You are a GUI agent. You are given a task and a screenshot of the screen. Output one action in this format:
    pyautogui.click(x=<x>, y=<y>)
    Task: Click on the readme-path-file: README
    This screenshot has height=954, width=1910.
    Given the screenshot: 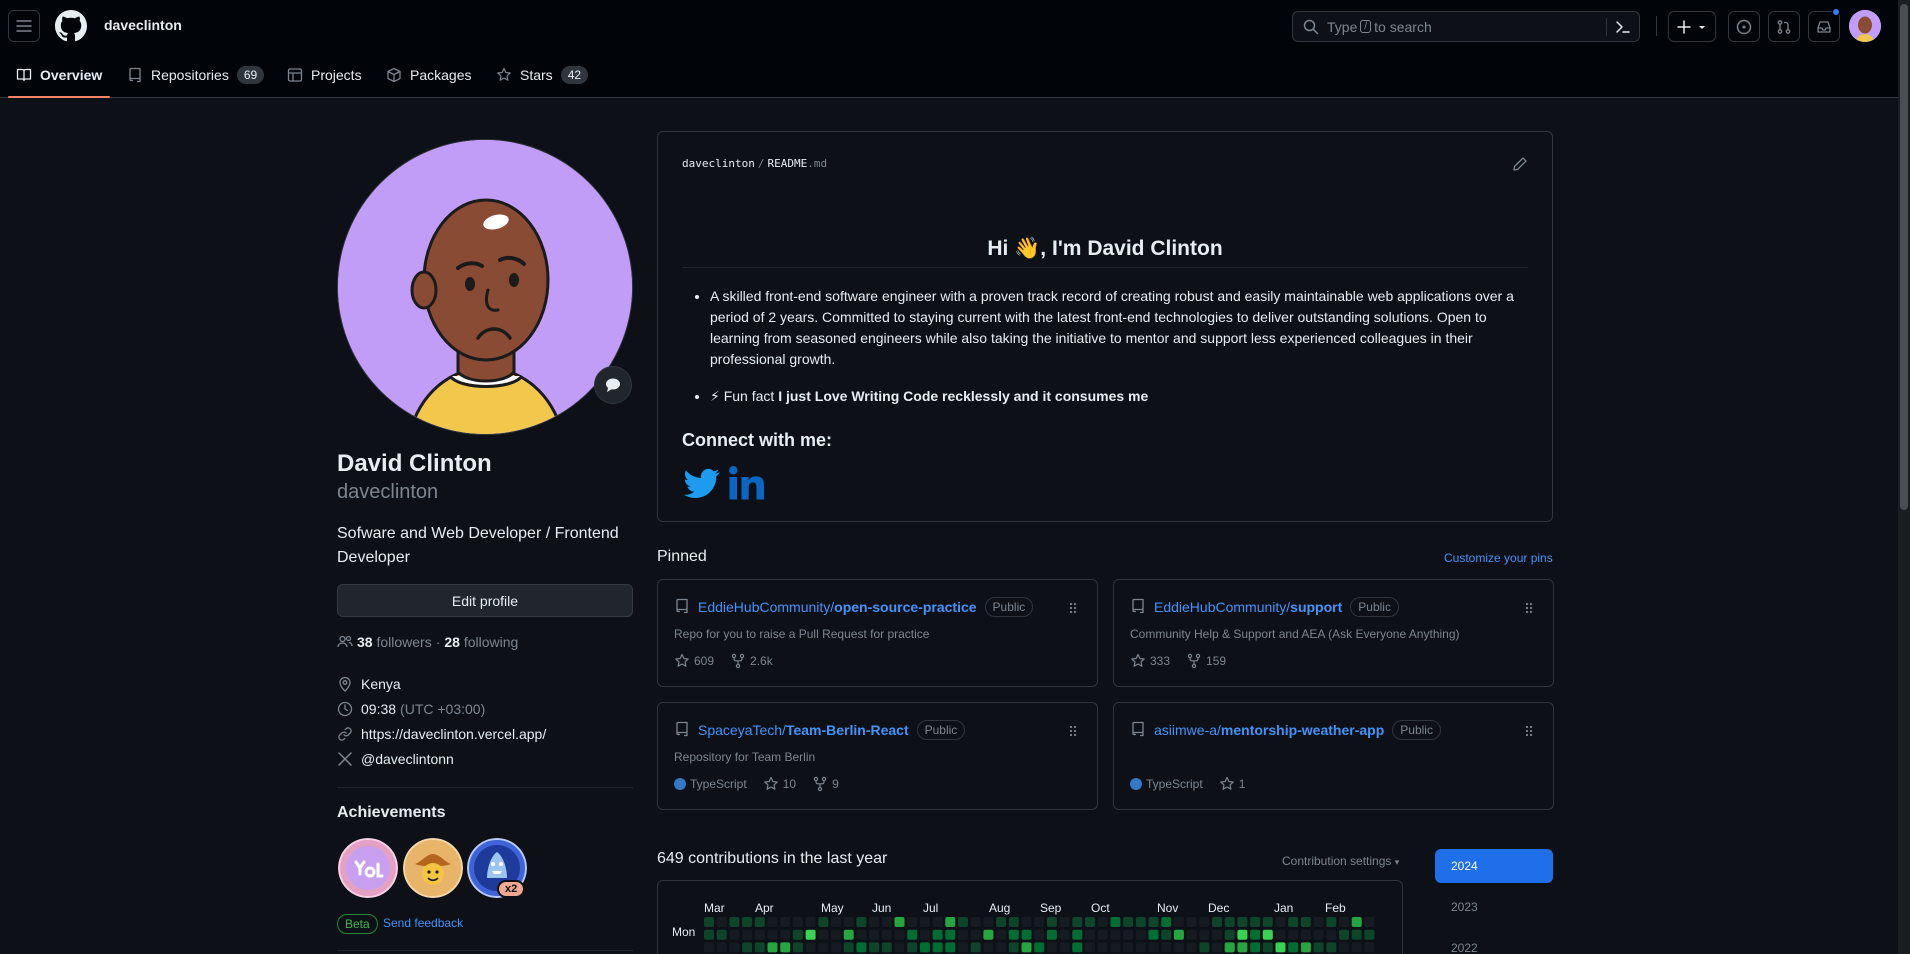 What is the action you would take?
    pyautogui.click(x=787, y=163)
    